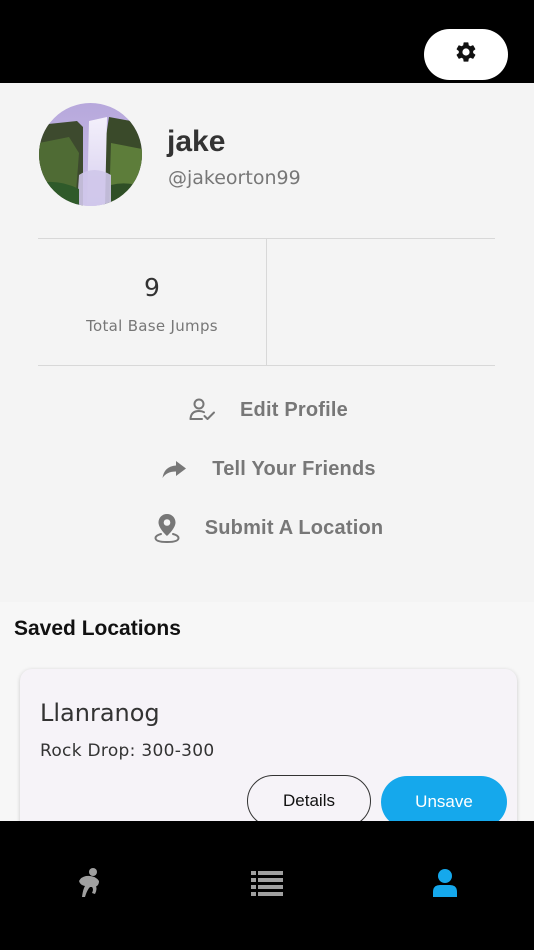  I want to click on profile-handle: @jakeorton99, so click(234, 178).